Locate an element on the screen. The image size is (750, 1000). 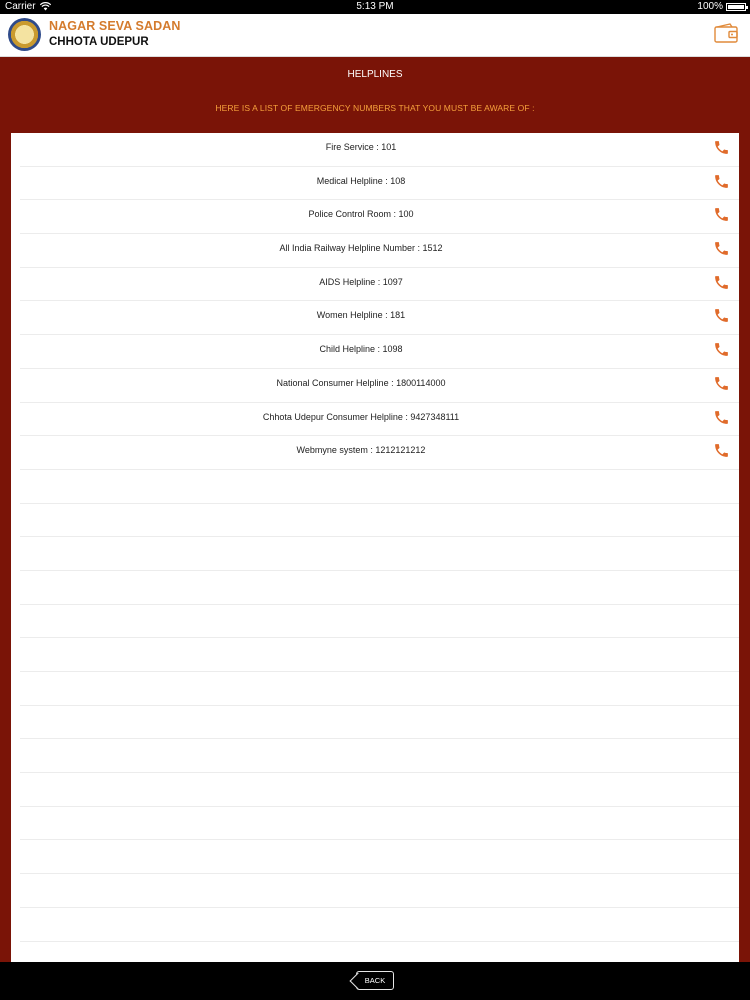
battery-icon is located at coordinates (737, 6).